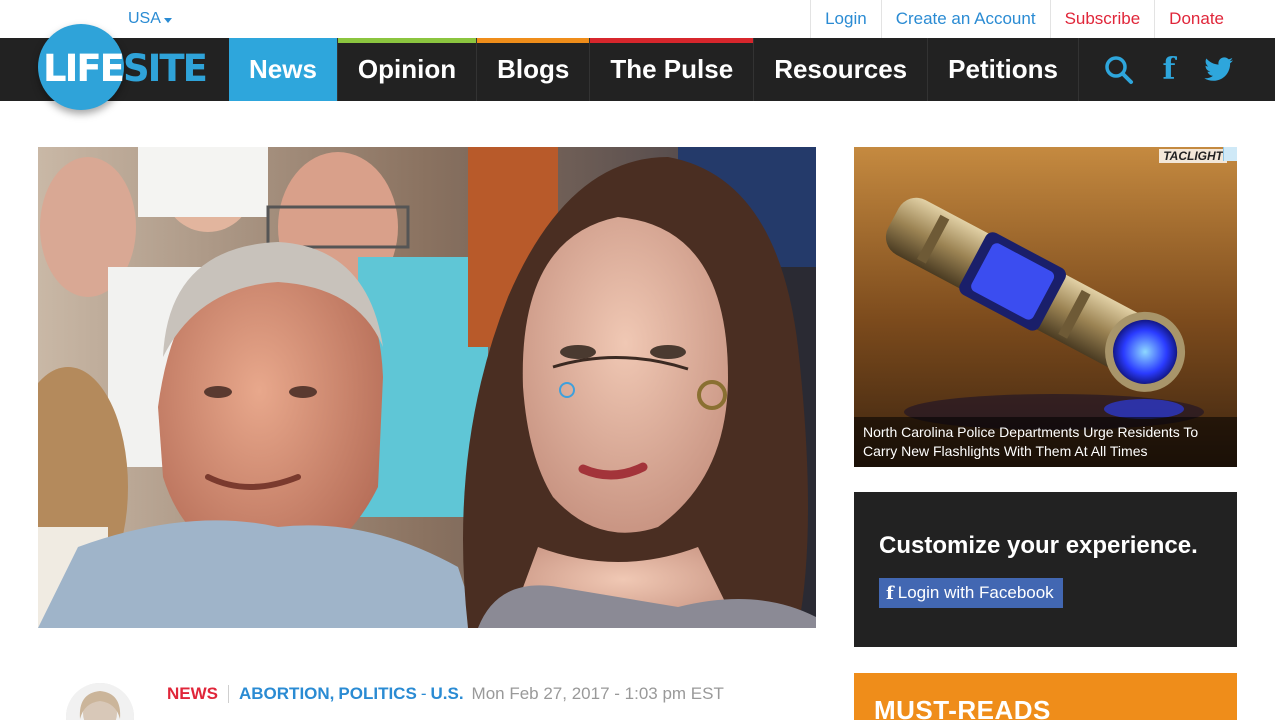 This screenshot has height=720, width=1280. I want to click on nav-item-news: News, so click(283, 69).